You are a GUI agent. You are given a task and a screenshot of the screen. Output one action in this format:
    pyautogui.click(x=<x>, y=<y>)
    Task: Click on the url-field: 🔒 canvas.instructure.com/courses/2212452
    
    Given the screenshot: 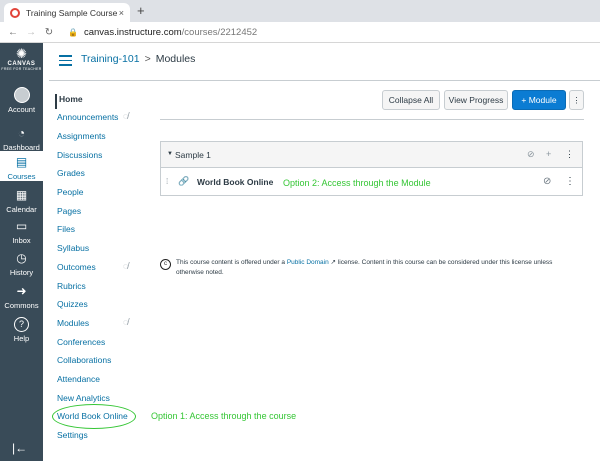 What is the action you would take?
    pyautogui.click(x=162, y=32)
    